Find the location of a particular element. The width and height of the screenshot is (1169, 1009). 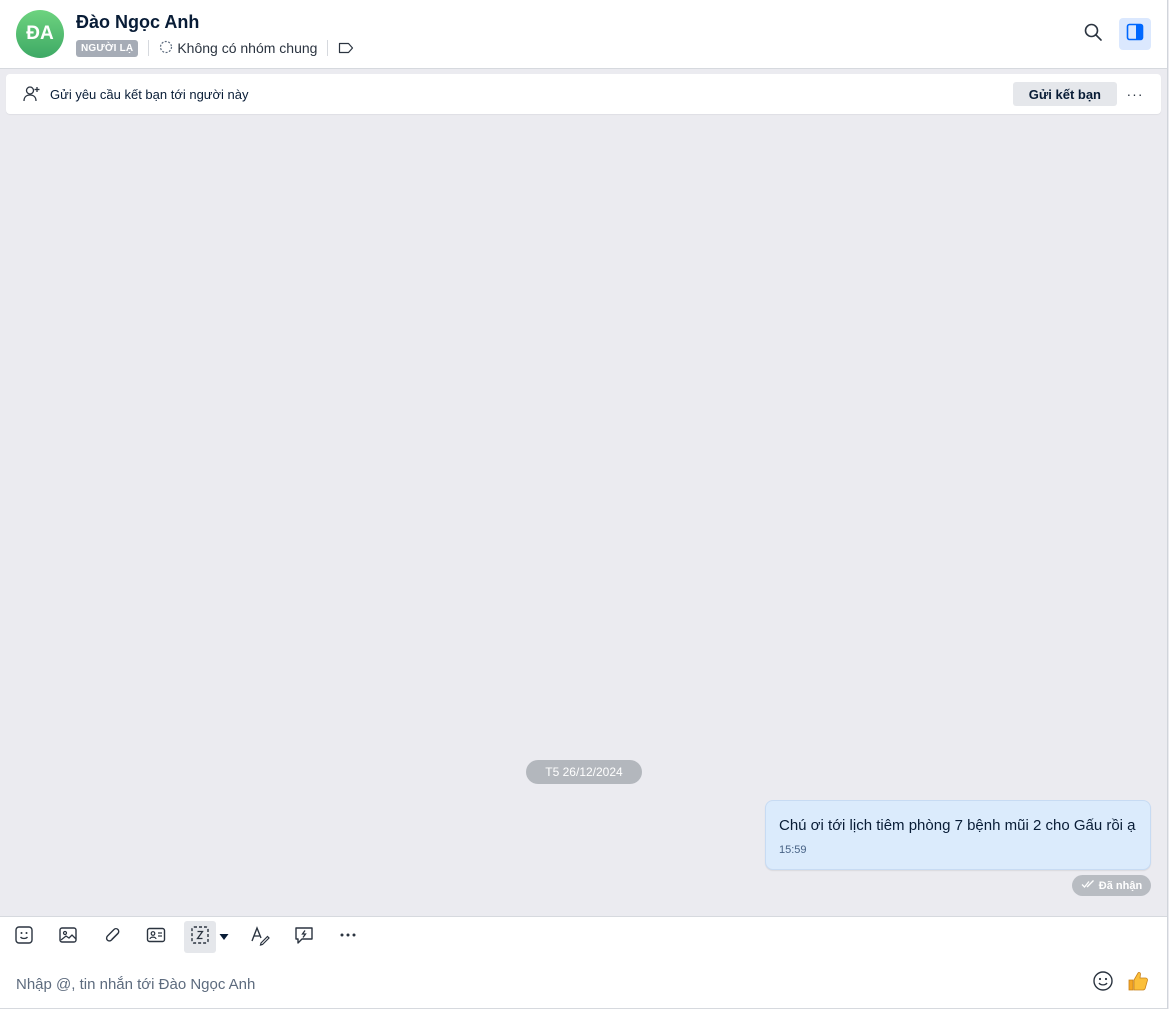

contact-card-button is located at coordinates (156, 937).